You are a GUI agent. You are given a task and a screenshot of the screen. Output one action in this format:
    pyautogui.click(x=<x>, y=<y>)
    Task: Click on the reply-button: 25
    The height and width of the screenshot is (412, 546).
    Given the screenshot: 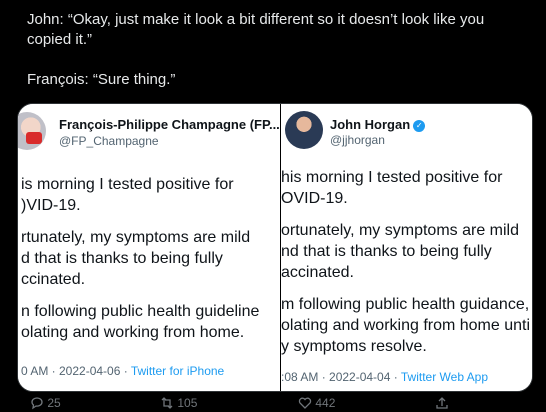 What is the action you would take?
    pyautogui.click(x=45, y=403)
    